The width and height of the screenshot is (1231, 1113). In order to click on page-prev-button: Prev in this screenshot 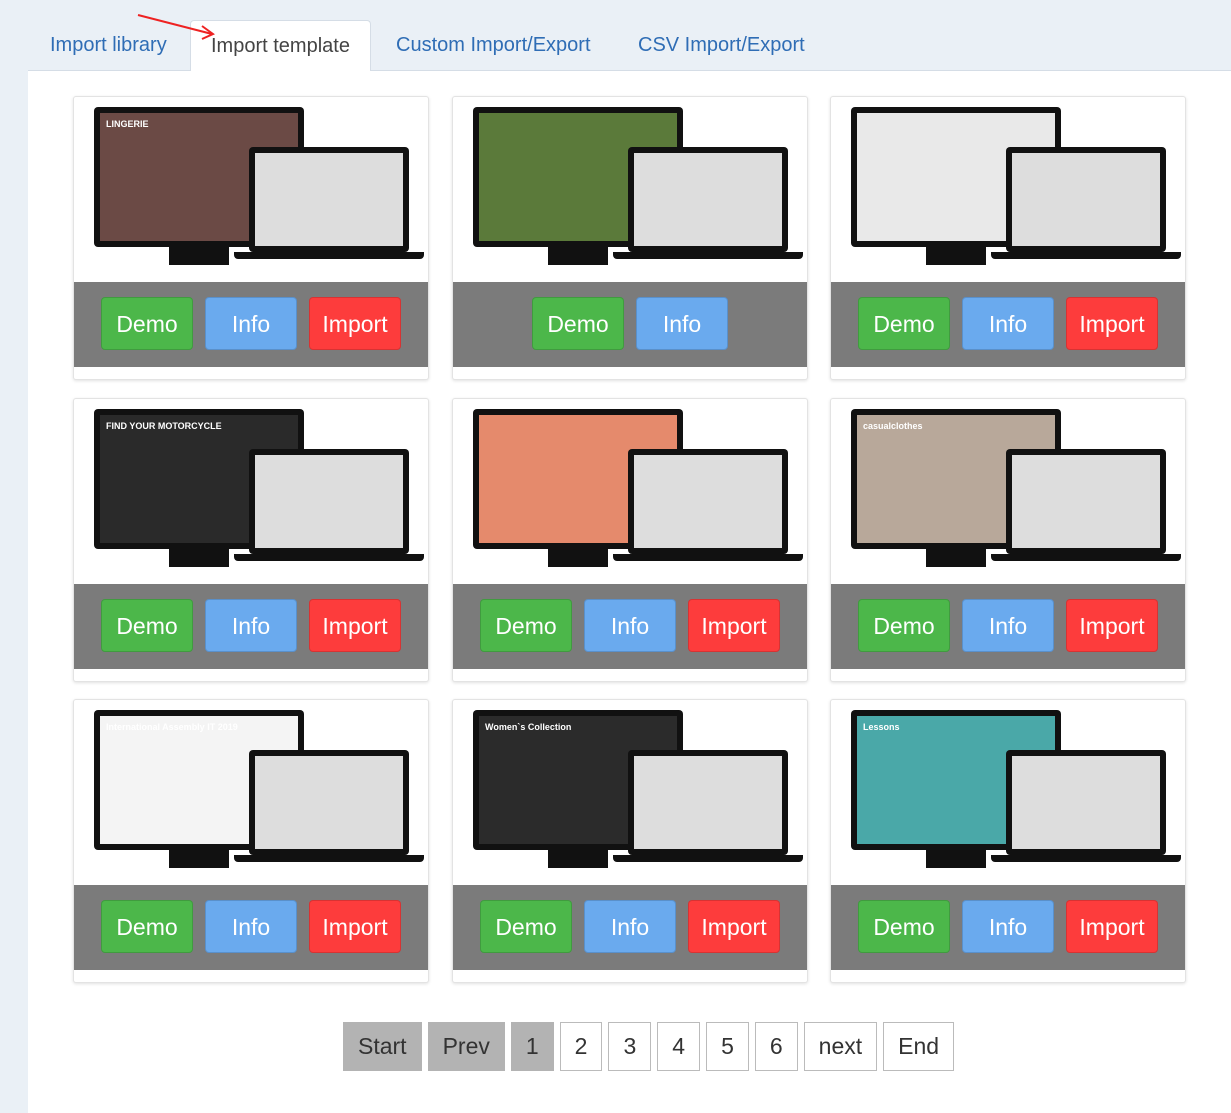, I will do `click(466, 1046)`.